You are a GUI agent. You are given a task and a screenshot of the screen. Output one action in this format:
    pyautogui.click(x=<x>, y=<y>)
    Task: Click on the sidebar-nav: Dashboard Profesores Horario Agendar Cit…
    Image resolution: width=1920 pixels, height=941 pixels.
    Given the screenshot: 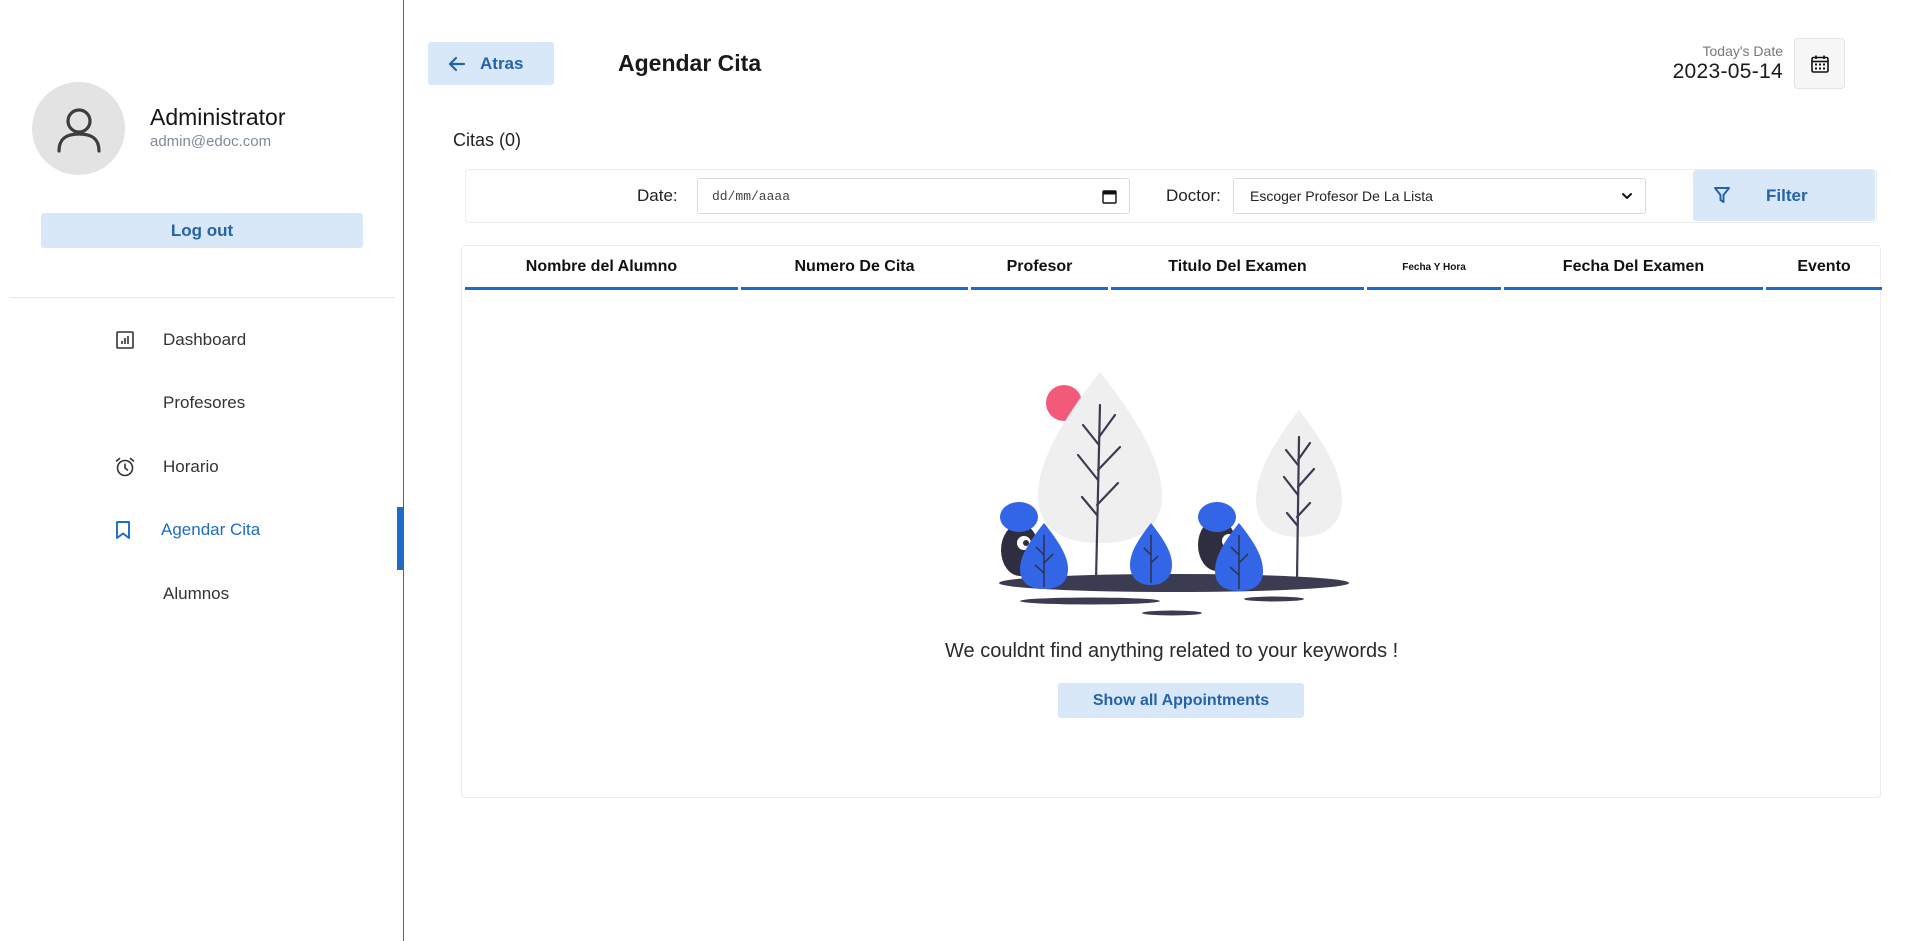 What is the action you would take?
    pyautogui.click(x=202, y=467)
    